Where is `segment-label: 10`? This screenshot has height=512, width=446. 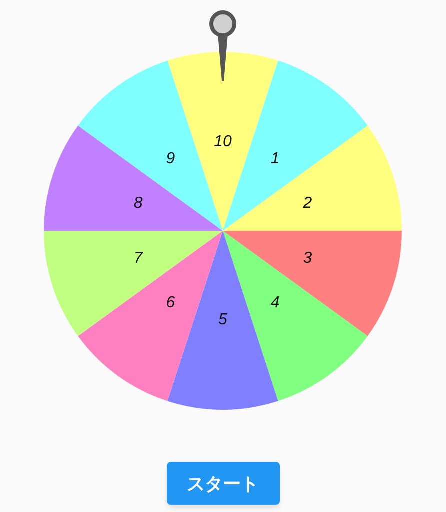 segment-label: 10 is located at coordinates (223, 142).